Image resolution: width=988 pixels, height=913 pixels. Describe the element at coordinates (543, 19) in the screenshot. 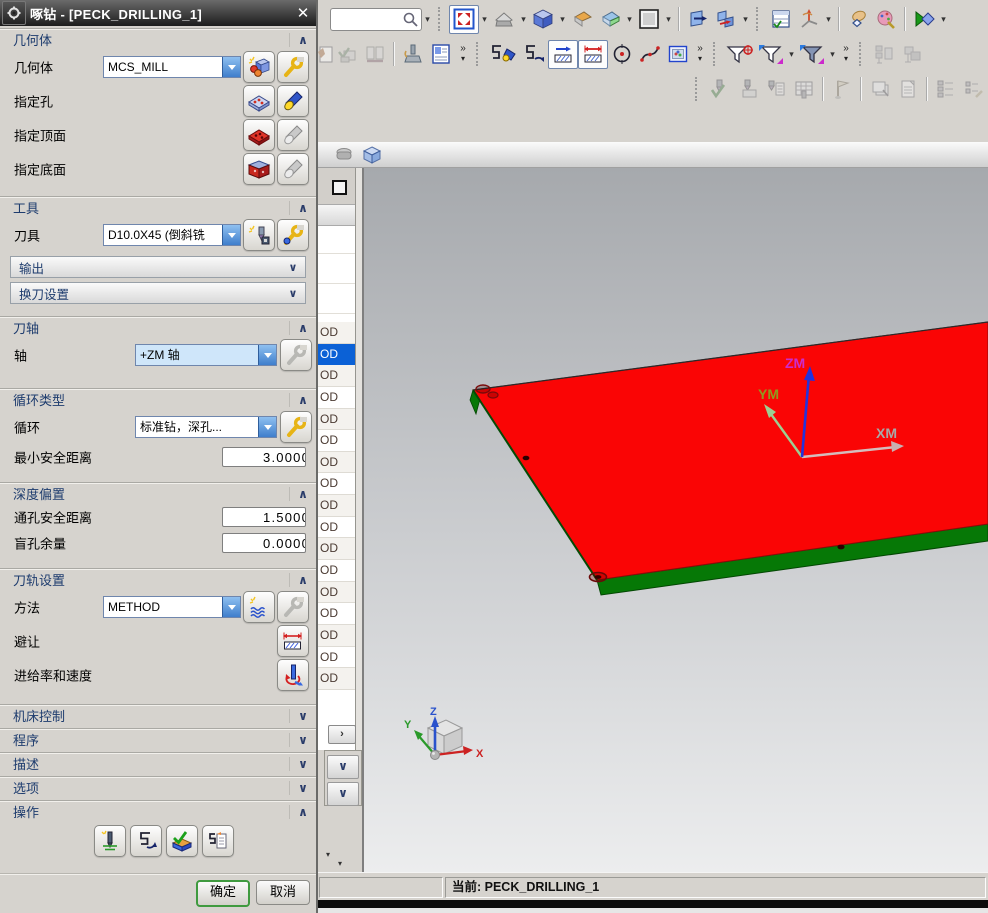

I see `rendering-style-icon` at that location.